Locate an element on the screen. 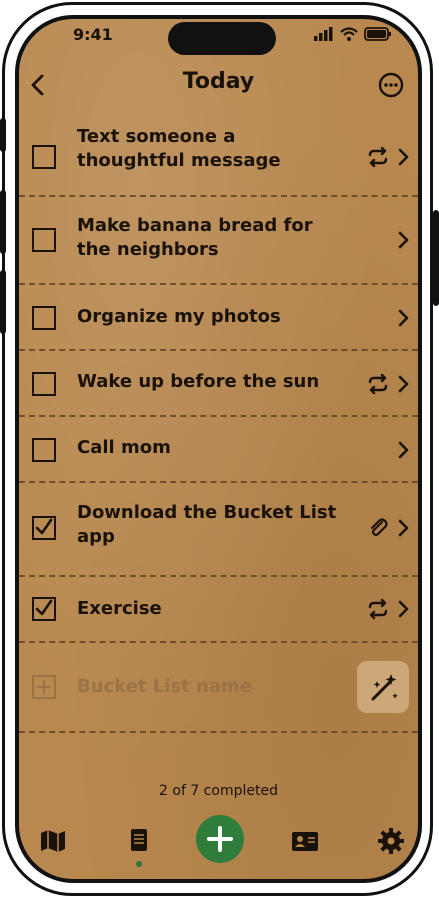 This screenshot has width=439, height=900. header: Today is located at coordinates (218, 85).